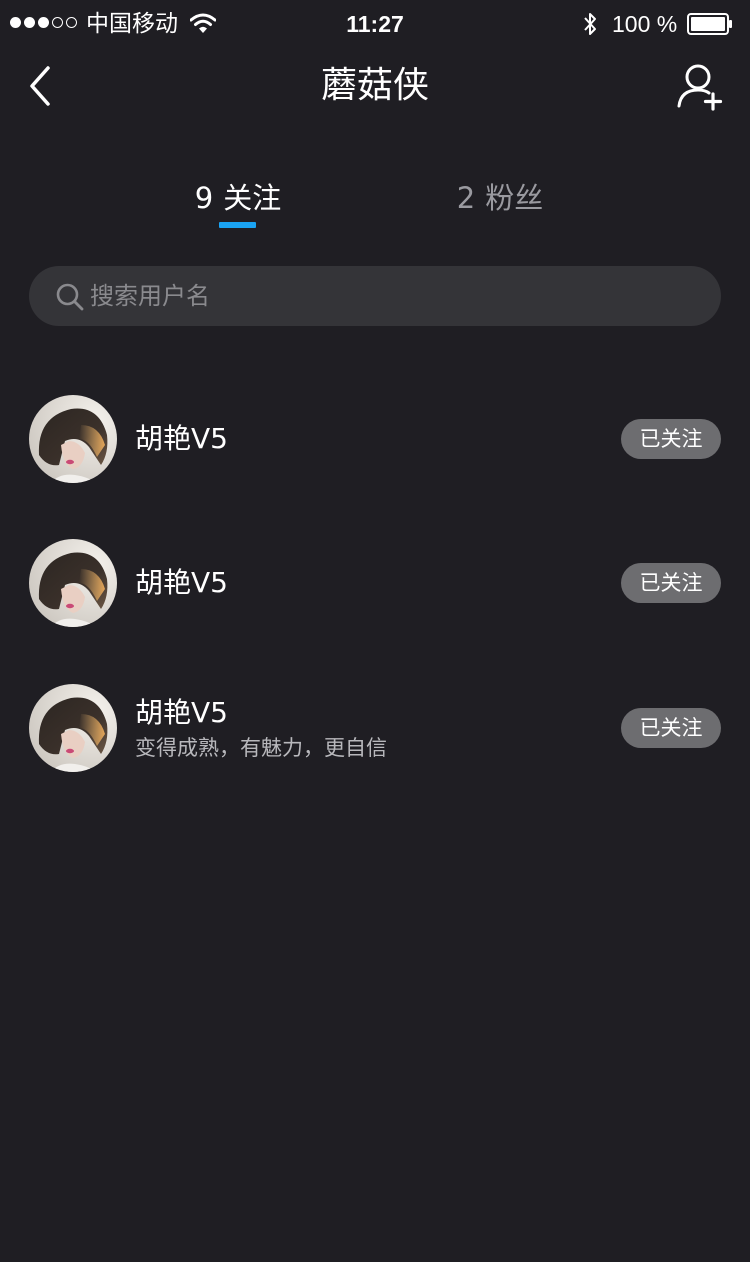  What do you see at coordinates (514, 198) in the screenshot?
I see `fans-label: 粉丝` at bounding box center [514, 198].